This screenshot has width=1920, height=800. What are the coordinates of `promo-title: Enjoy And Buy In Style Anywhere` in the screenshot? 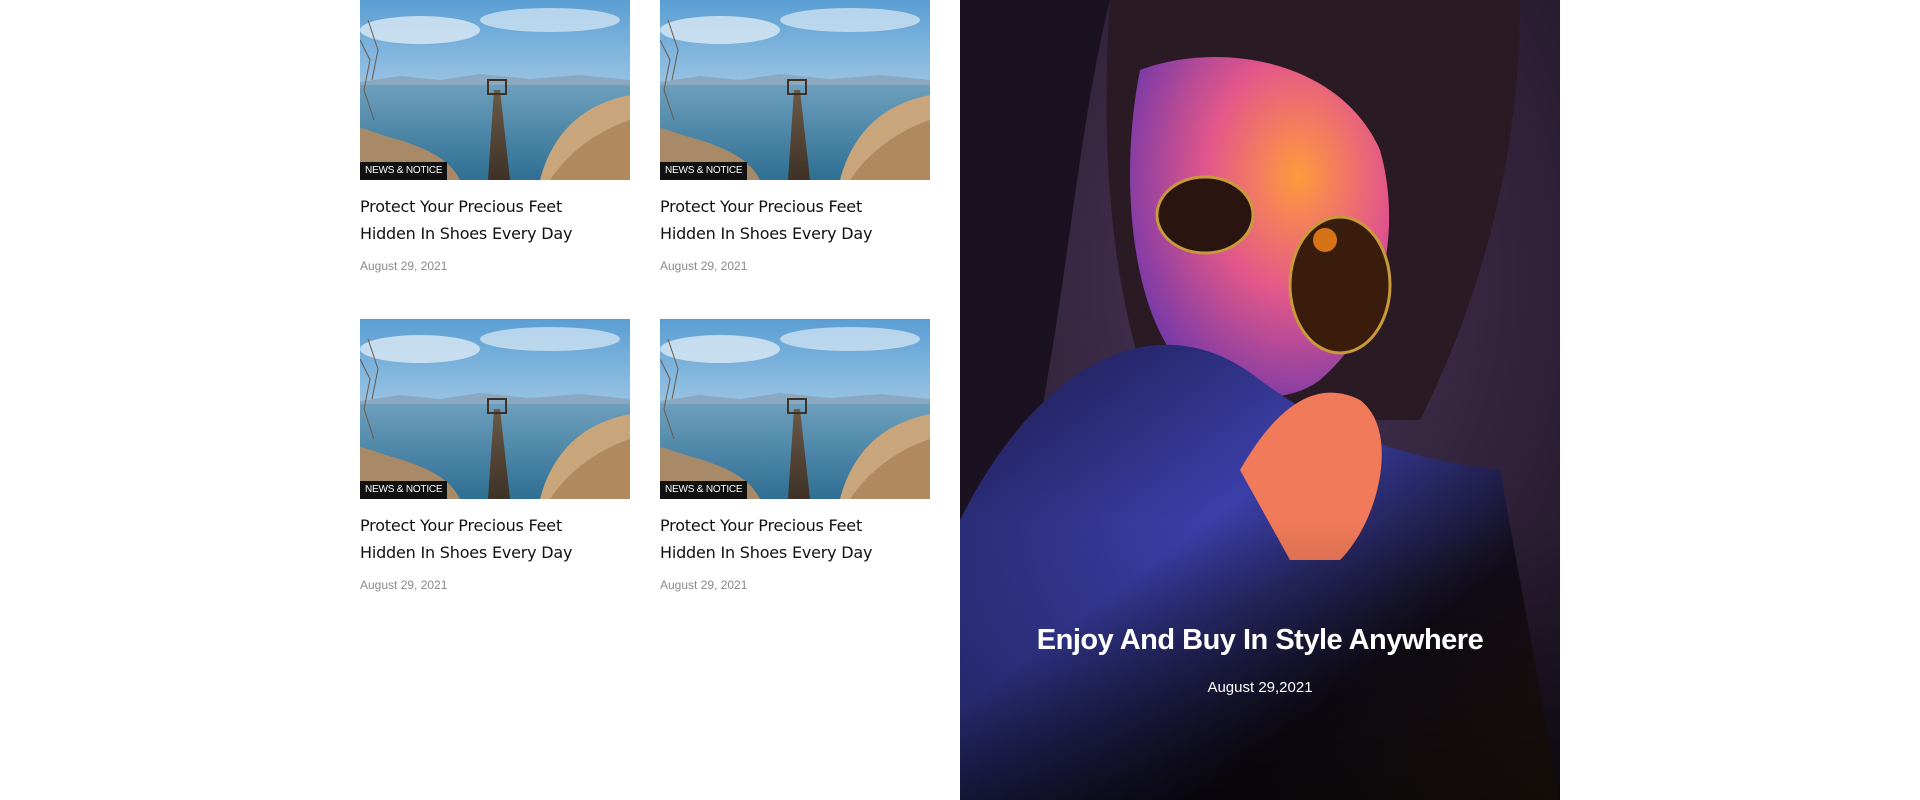 It's located at (1260, 640).